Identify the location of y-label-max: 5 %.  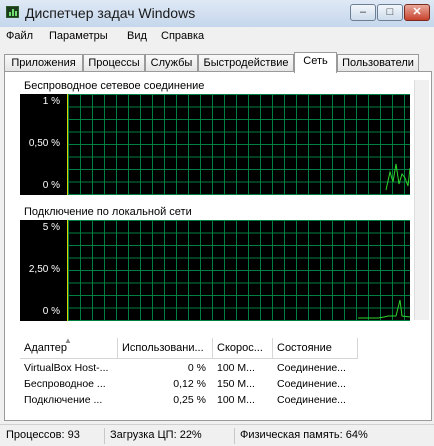
(51, 227).